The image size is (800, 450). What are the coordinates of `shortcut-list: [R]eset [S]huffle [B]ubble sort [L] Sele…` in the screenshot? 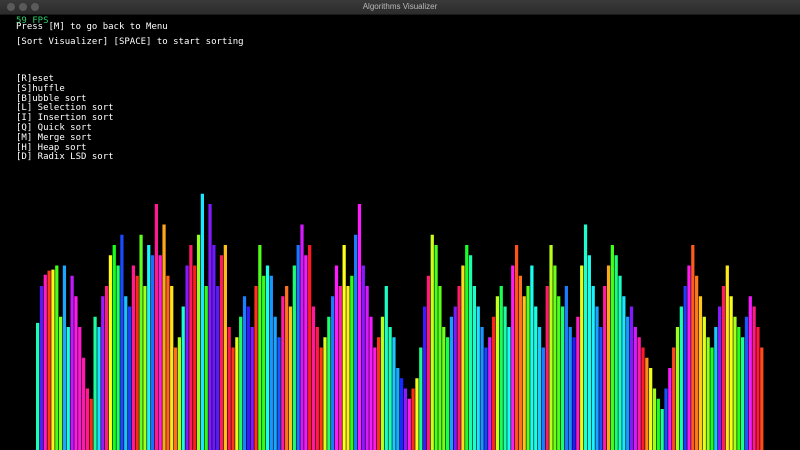 It's located at (65, 118).